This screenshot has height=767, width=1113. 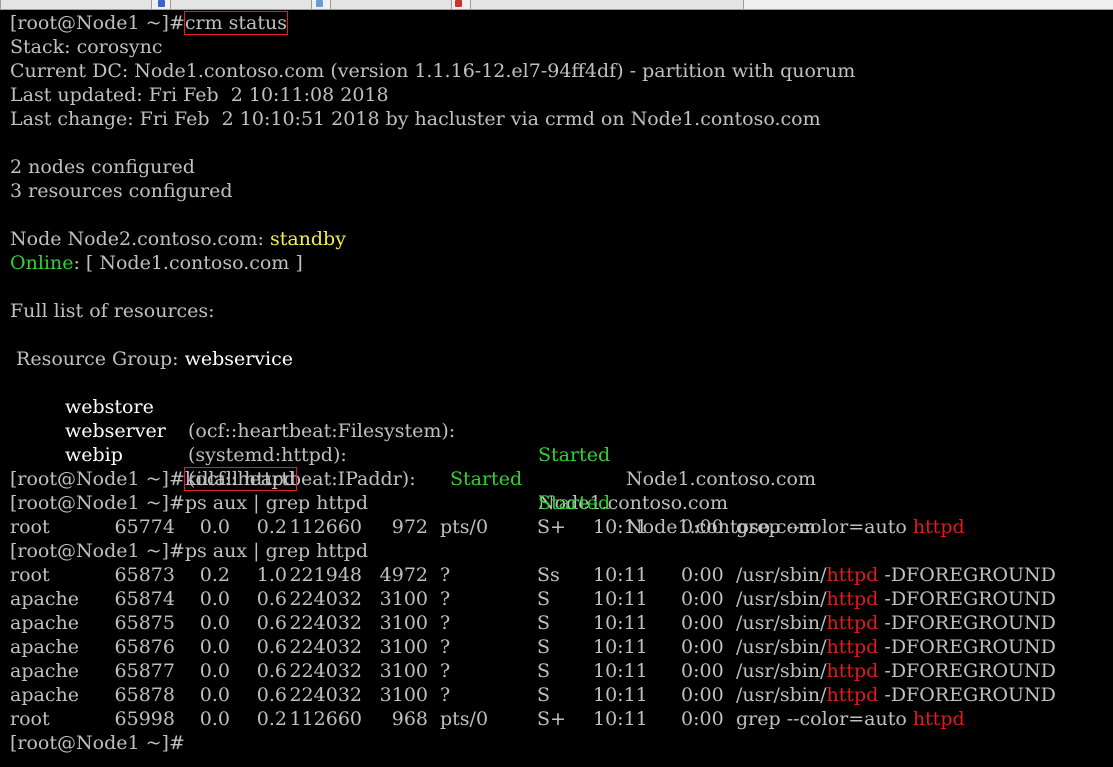 What do you see at coordinates (235, 23) in the screenshot?
I see `command-crm-status: crm status` at bounding box center [235, 23].